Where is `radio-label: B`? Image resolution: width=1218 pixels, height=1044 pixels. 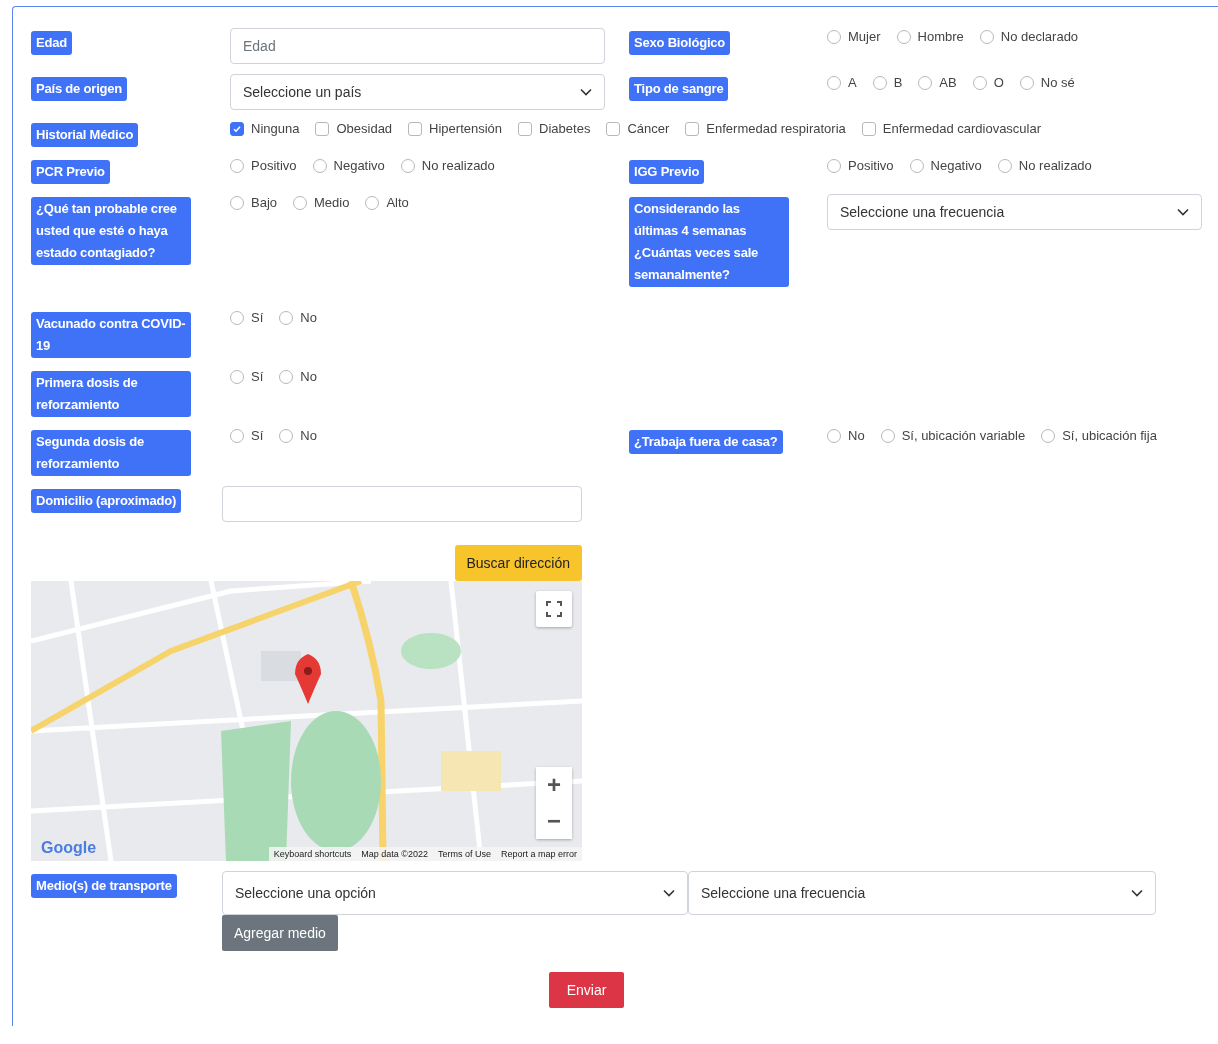 radio-label: B is located at coordinates (898, 82).